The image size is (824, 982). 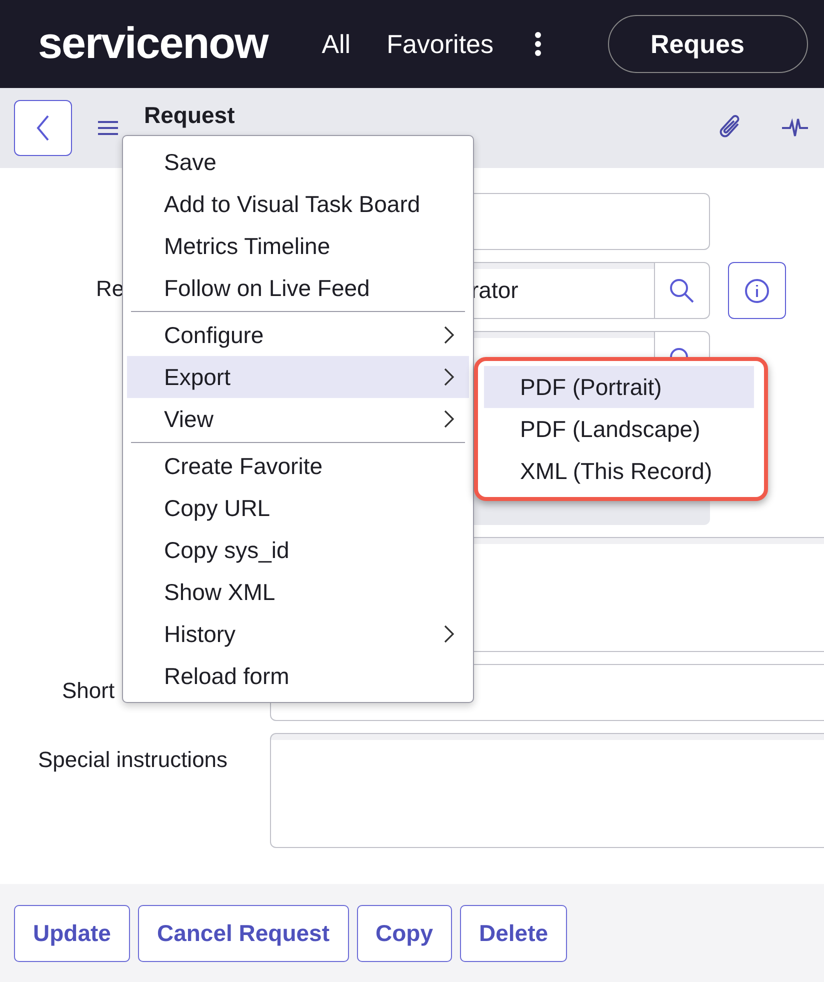 What do you see at coordinates (189, 115) in the screenshot?
I see `record-title: Request` at bounding box center [189, 115].